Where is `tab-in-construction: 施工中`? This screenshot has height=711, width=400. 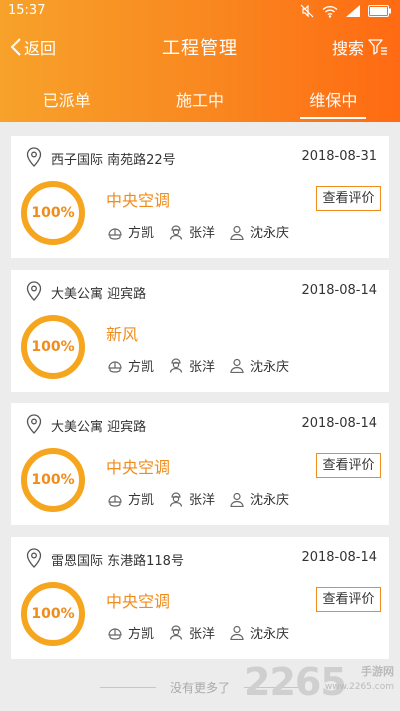
tab-in-construction: 施工中 is located at coordinates (199, 100).